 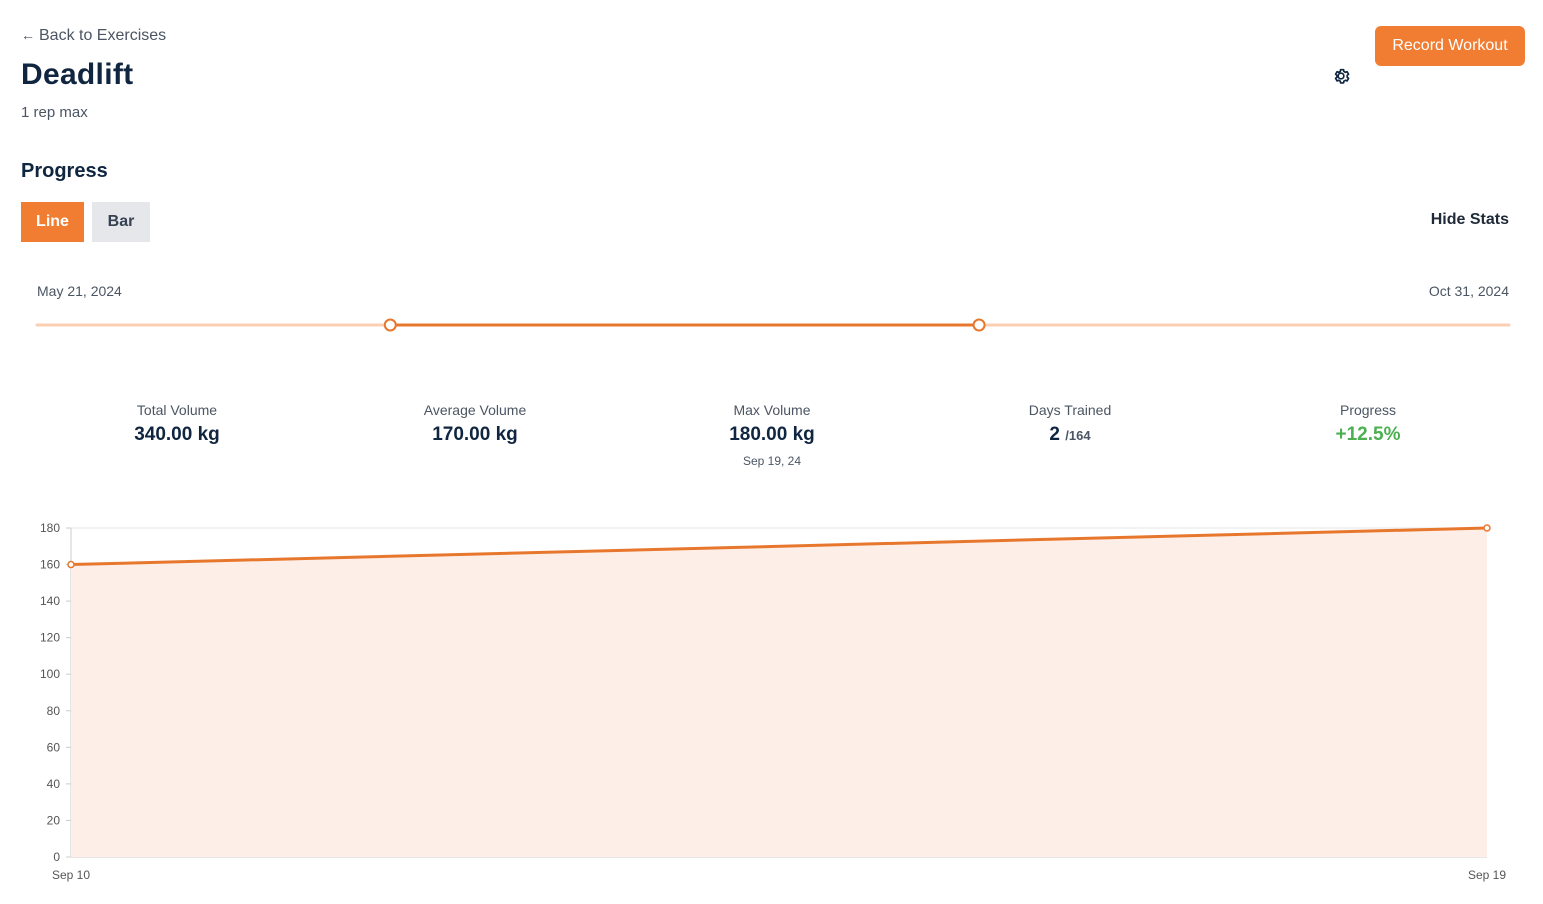 I want to click on progress-section-title: Progress, so click(x=64, y=171).